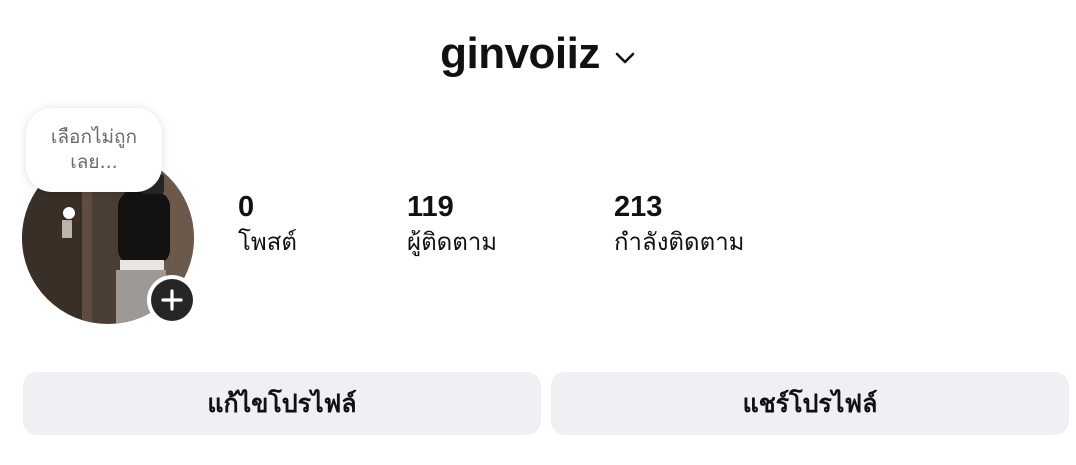 The height and width of the screenshot is (465, 1076). I want to click on profile-header: ginvoiiz, so click(538, 54).